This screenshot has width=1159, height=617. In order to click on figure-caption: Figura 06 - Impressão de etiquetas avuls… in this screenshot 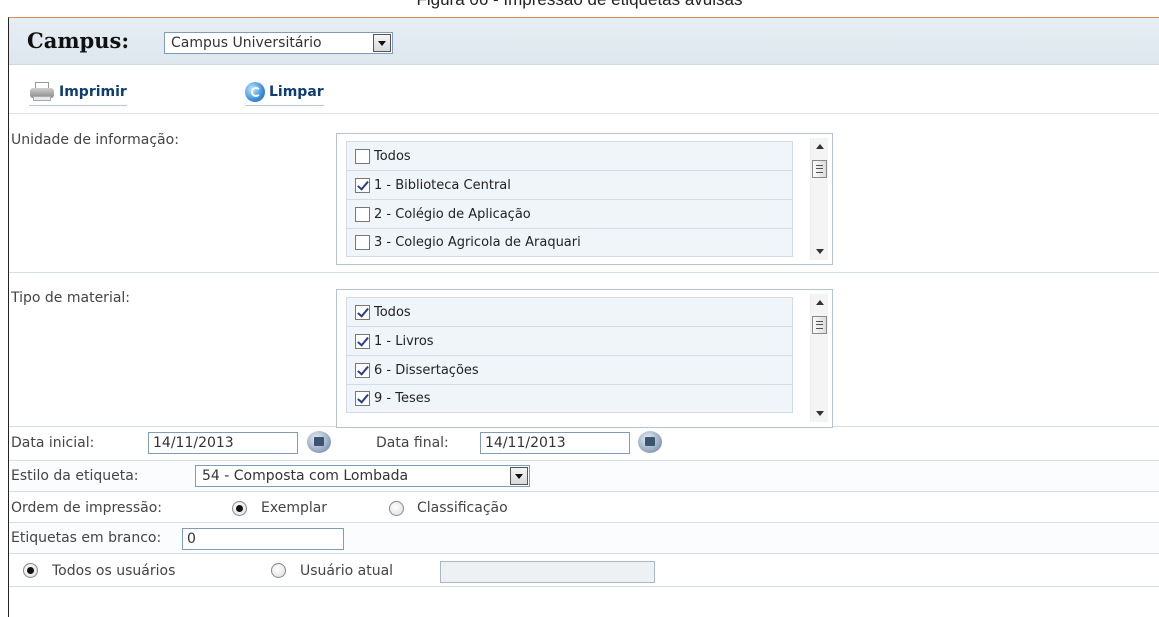, I will do `click(579, 5)`.